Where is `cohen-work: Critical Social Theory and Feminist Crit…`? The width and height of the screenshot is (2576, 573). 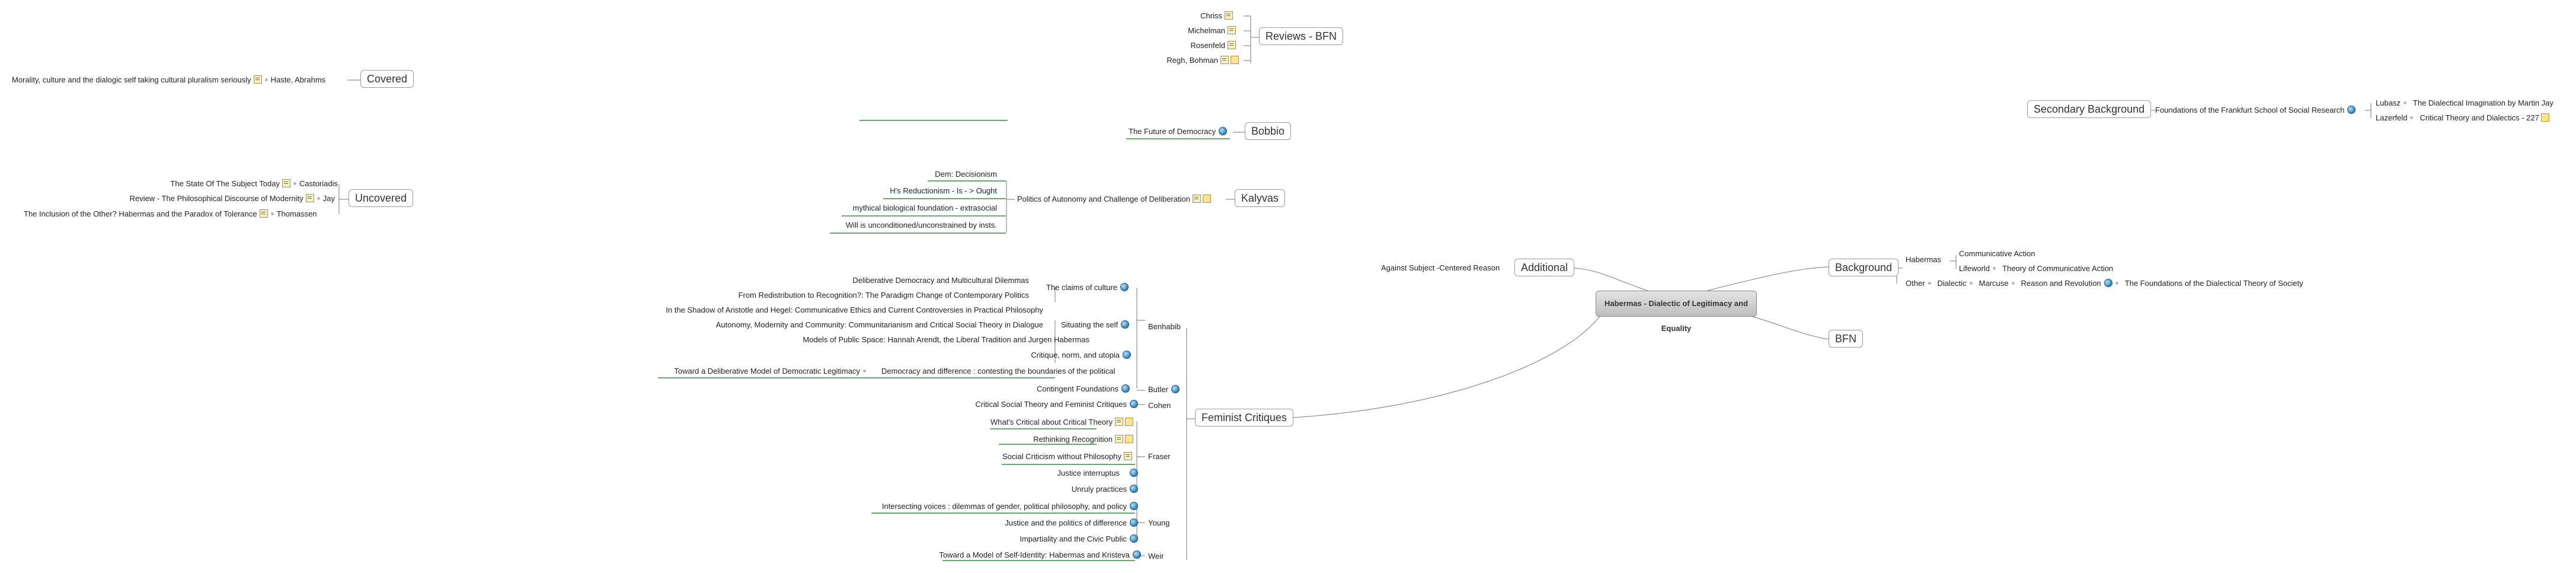
cohen-work: Critical Social Theory and Feminist Crit… is located at coordinates (1013, 404).